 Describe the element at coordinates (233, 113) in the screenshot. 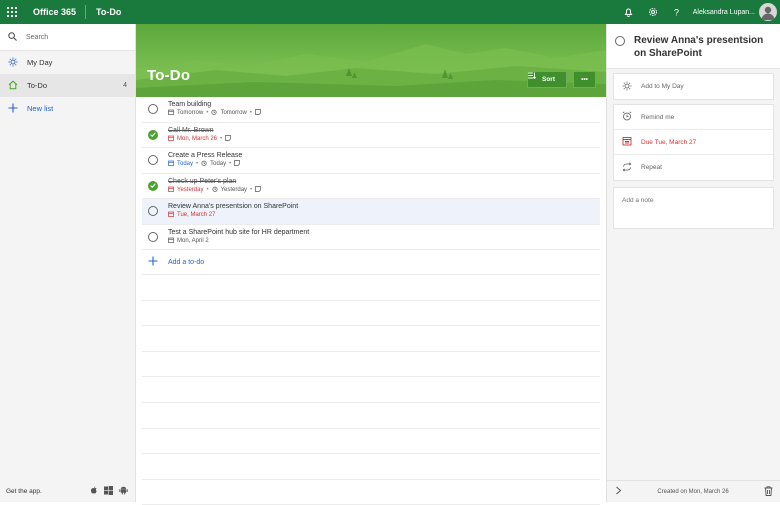

I see `reminder-date: Tomorrow` at that location.